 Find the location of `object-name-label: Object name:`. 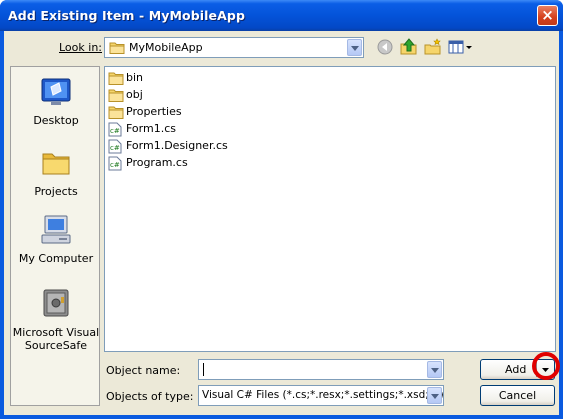

object-name-label: Object name: is located at coordinates (143, 370).